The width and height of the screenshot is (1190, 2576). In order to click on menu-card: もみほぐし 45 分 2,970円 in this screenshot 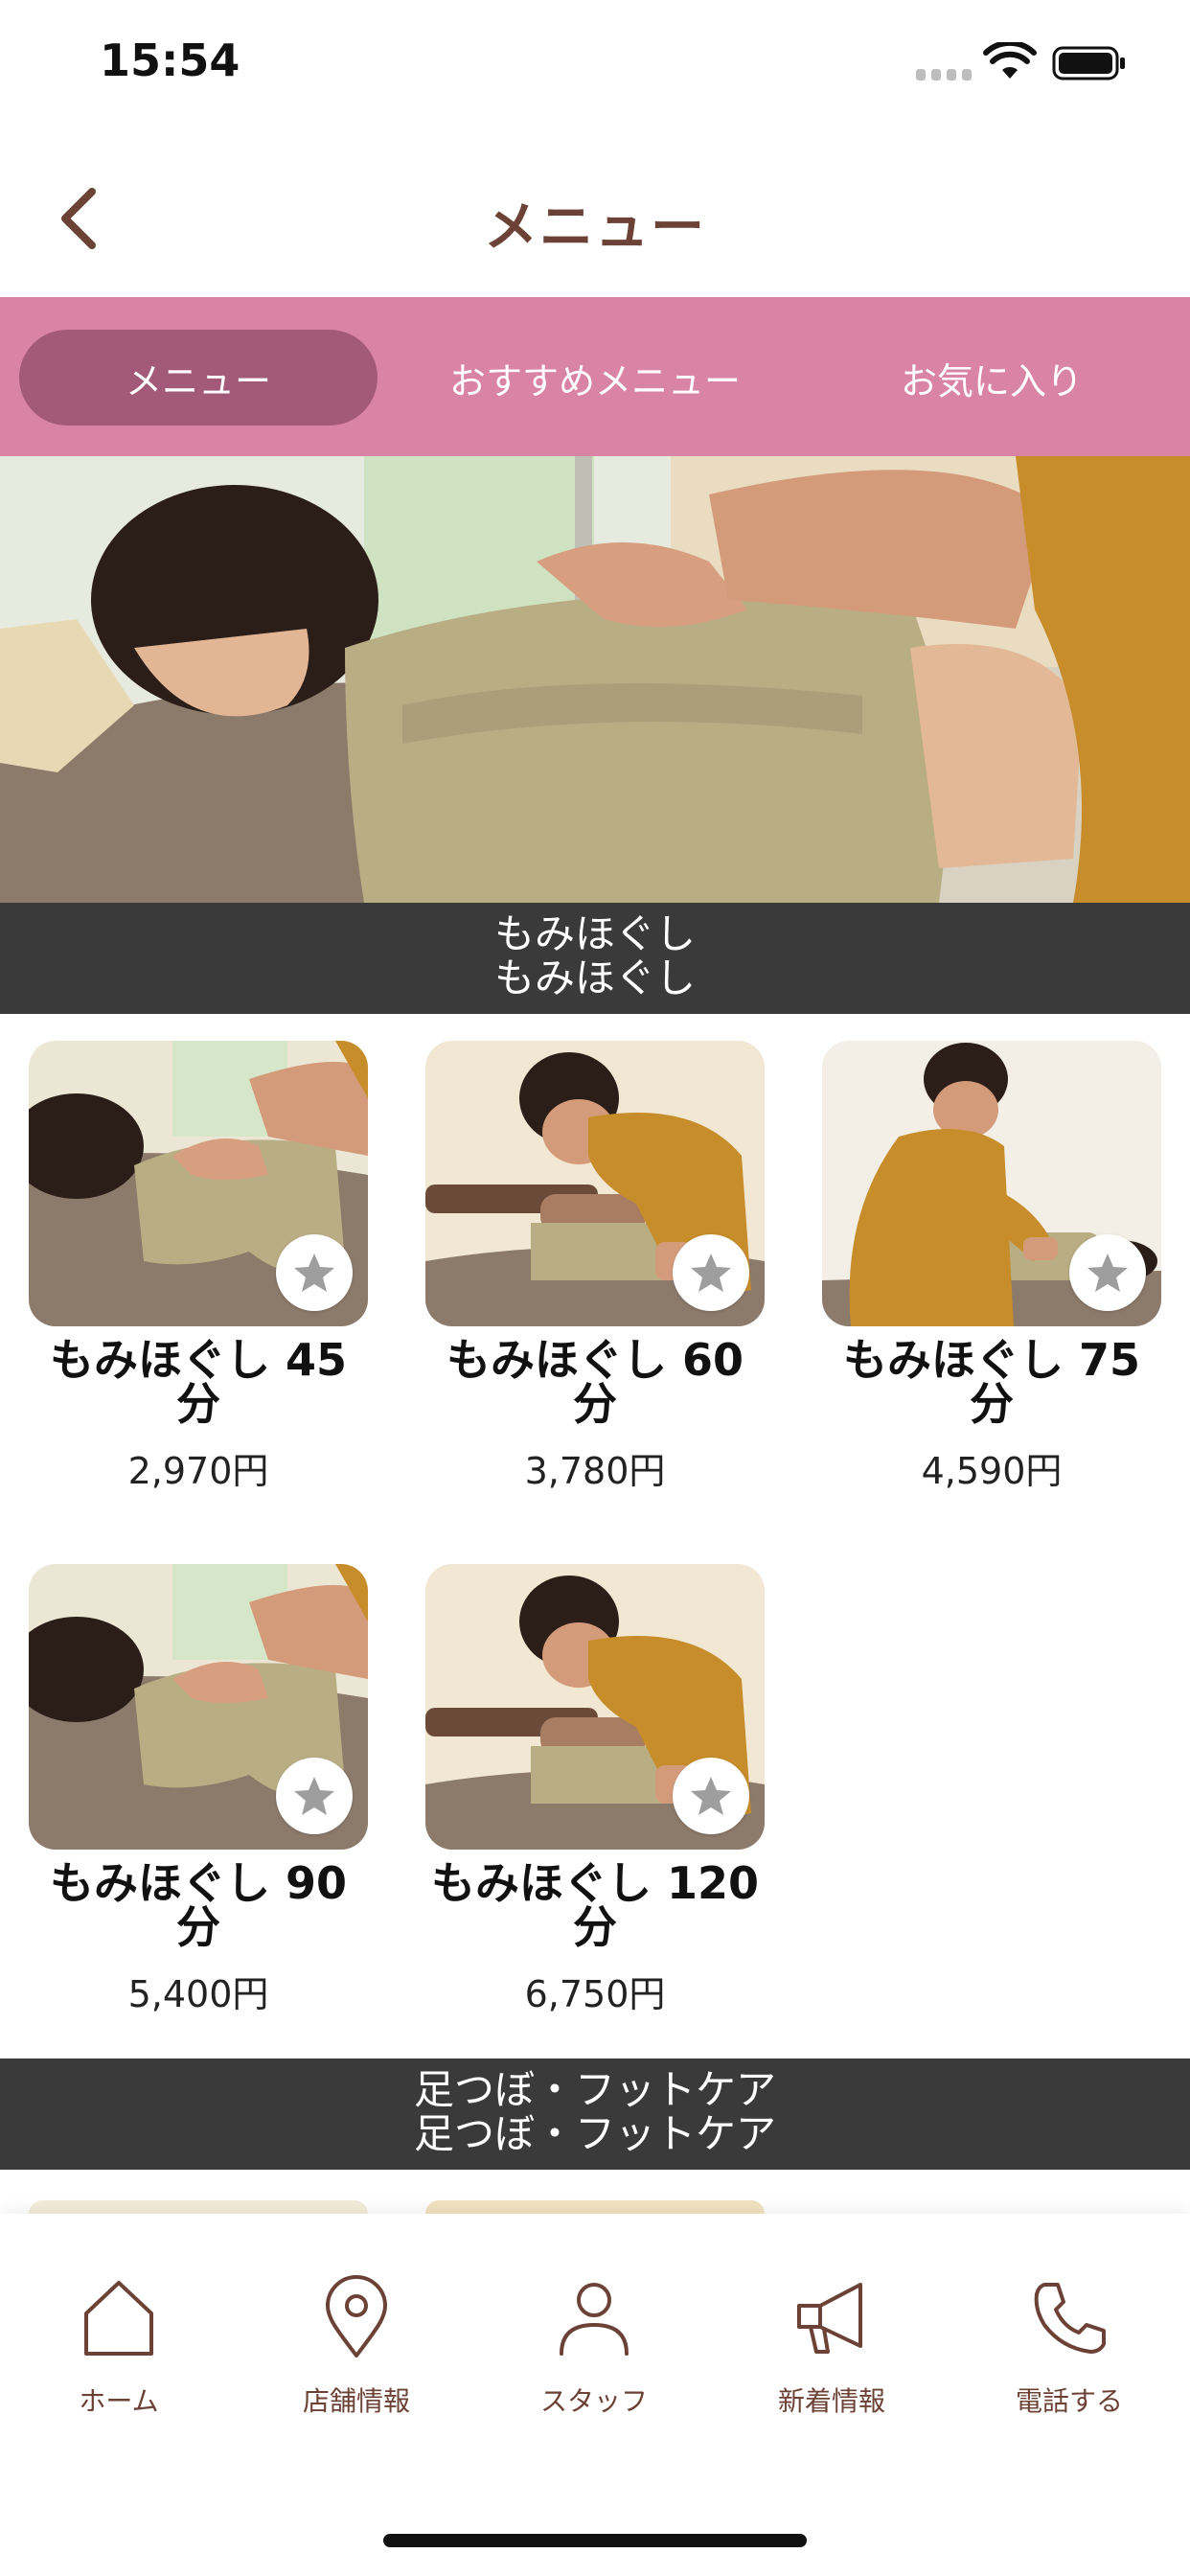, I will do `click(199, 1267)`.